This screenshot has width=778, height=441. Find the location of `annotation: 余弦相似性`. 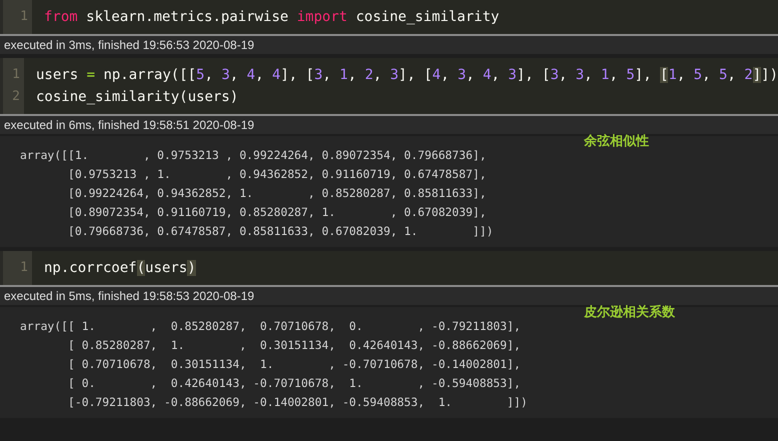

annotation: 余弦相似性 is located at coordinates (616, 142).